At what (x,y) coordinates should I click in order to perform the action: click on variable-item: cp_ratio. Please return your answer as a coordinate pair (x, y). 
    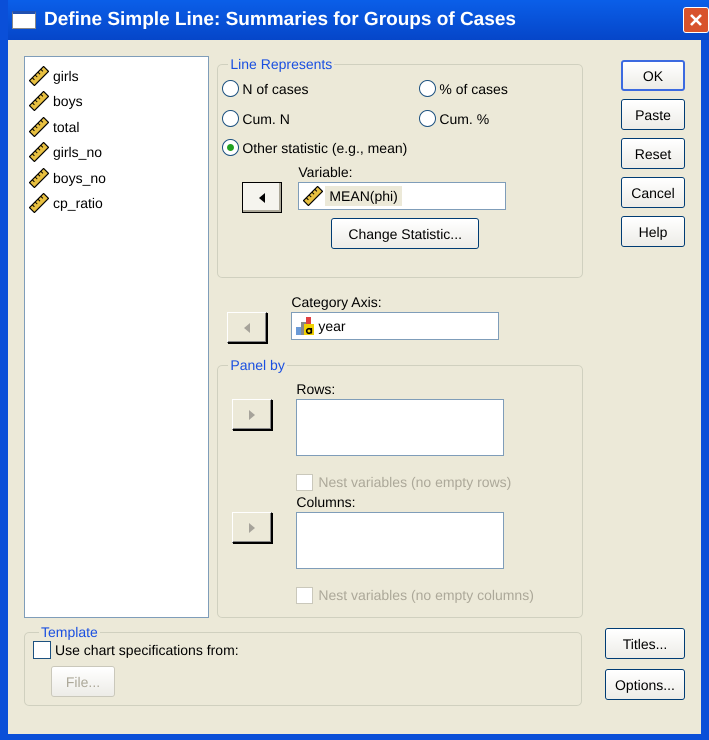
    Looking at the image, I should click on (116, 203).